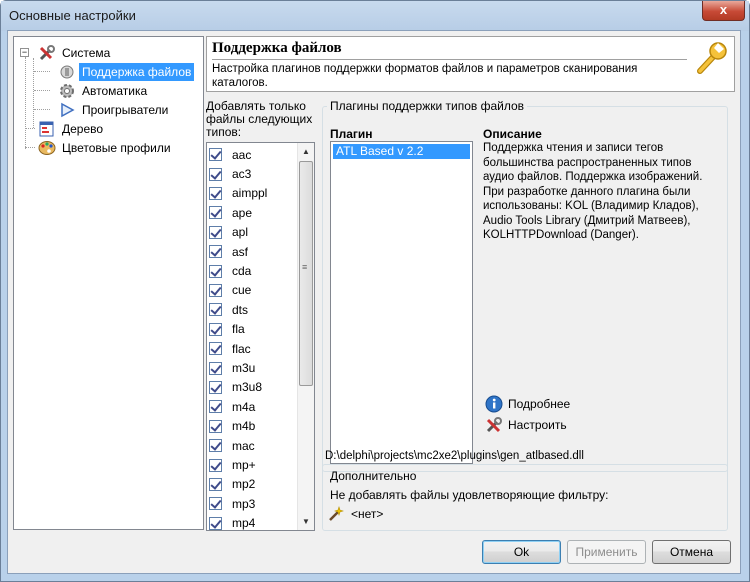 This screenshot has width=750, height=582. Describe the element at coordinates (243, 445) in the screenshot. I see `extension-label: mac` at that location.